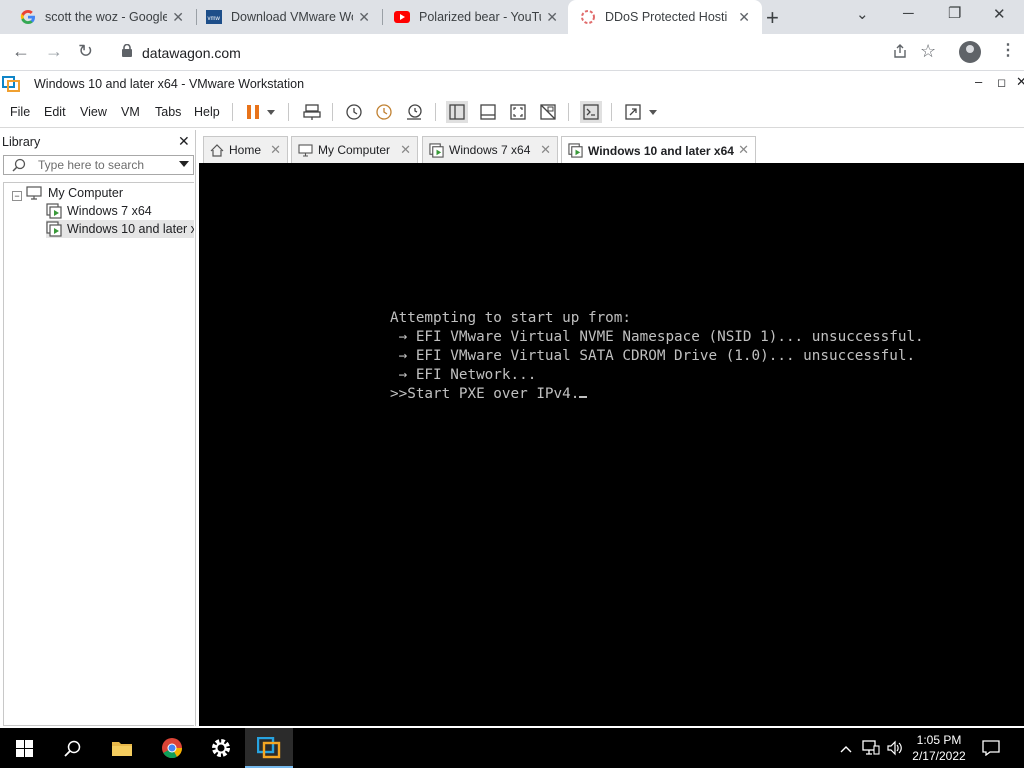 This screenshot has height=768, width=1024. I want to click on stretch-dropdown-icon, so click(653, 112).